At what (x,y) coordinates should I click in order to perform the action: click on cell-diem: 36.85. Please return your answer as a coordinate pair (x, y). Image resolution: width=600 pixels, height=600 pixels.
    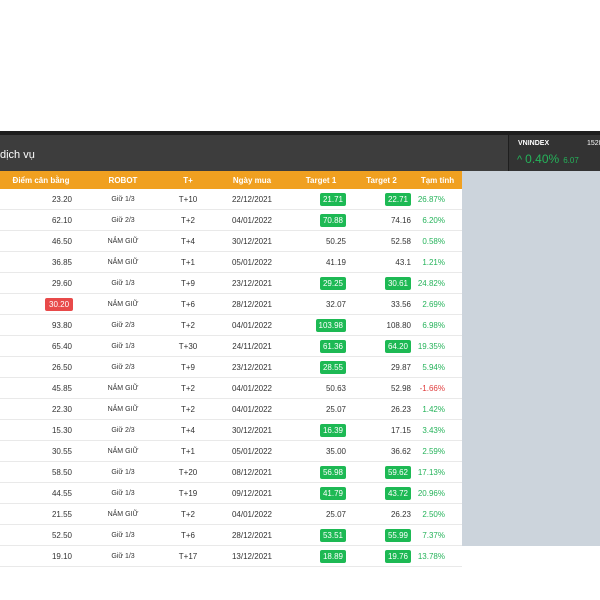
    Looking at the image, I should click on (41, 262).